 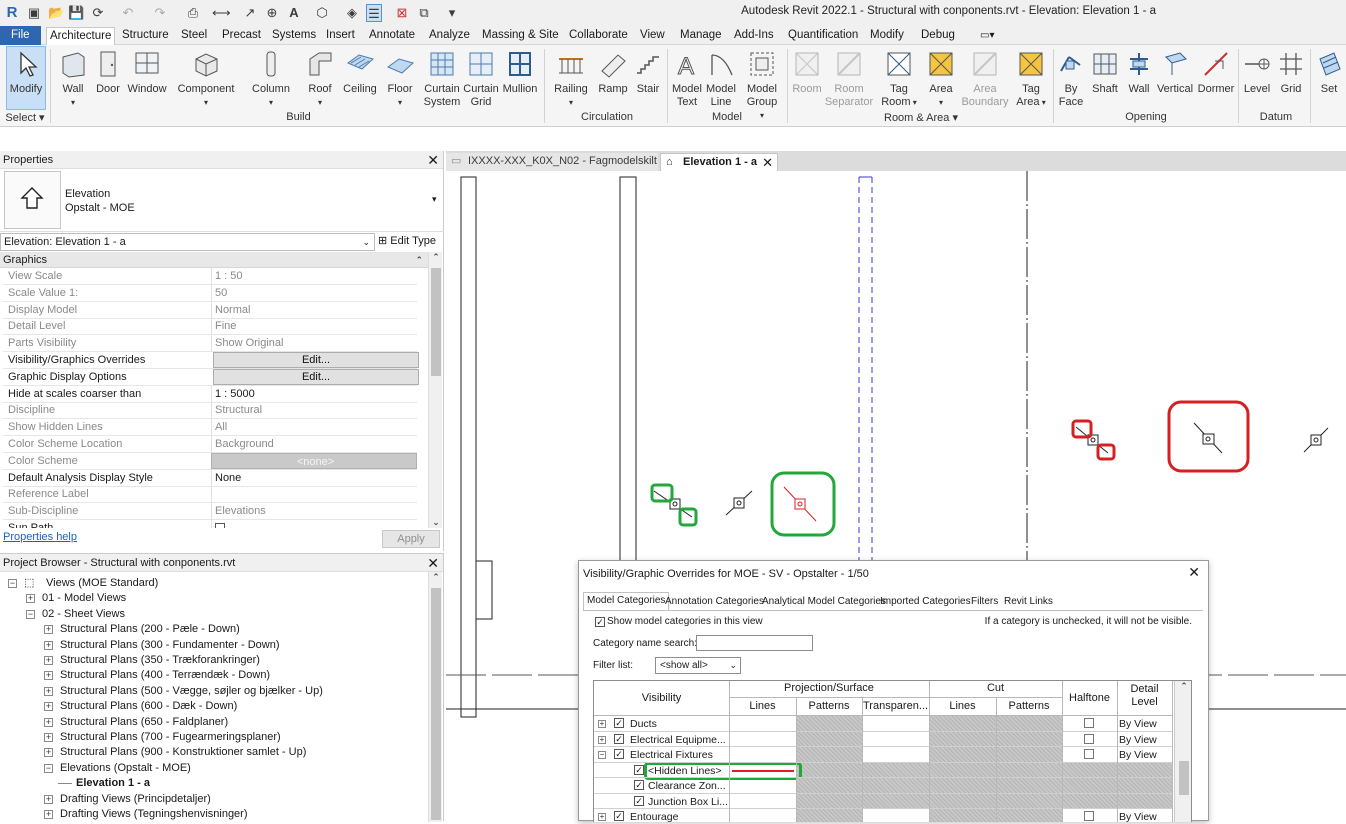 I want to click on tab-revit-links: Revit Links, so click(x=1028, y=602).